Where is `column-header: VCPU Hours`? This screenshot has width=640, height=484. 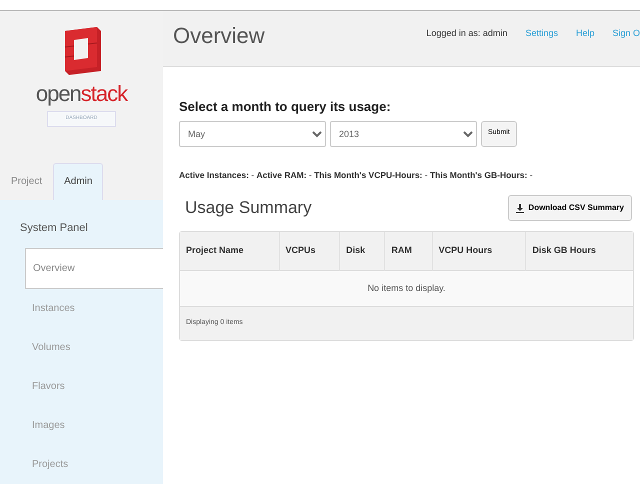
column-header: VCPU Hours is located at coordinates (479, 251).